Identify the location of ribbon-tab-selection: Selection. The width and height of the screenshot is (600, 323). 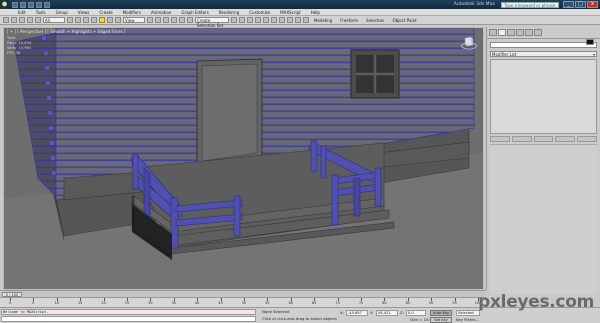
(375, 20).